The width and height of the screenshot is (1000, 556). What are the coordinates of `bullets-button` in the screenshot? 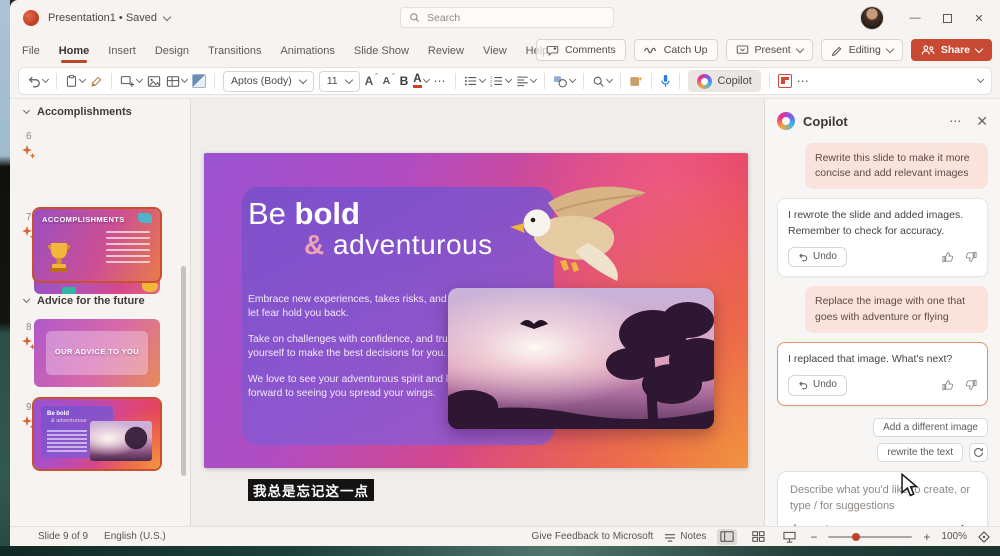 It's located at (475, 81).